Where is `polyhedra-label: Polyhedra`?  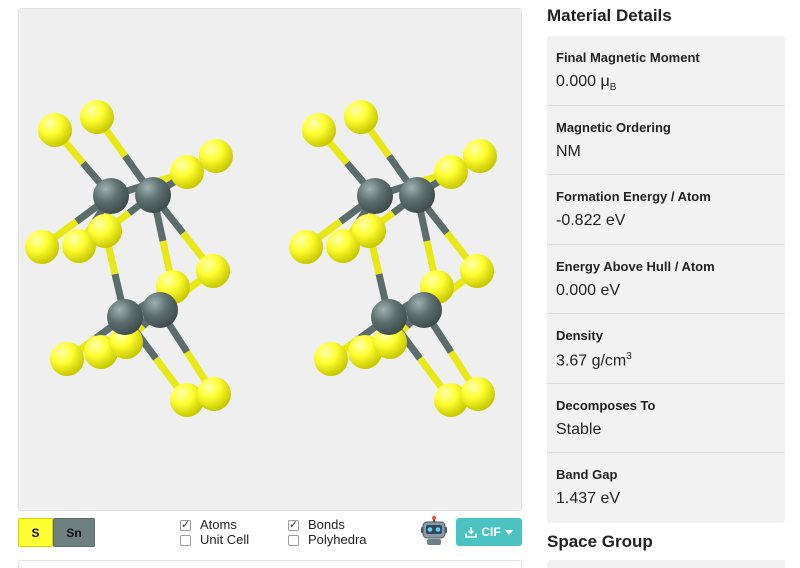
polyhedra-label: Polyhedra is located at coordinates (337, 539).